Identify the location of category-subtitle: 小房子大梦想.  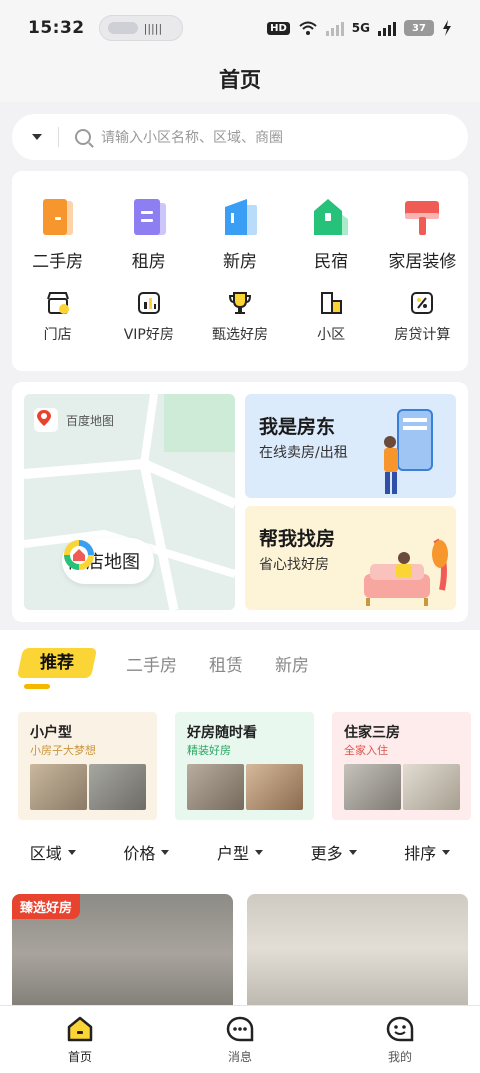
(63, 750).